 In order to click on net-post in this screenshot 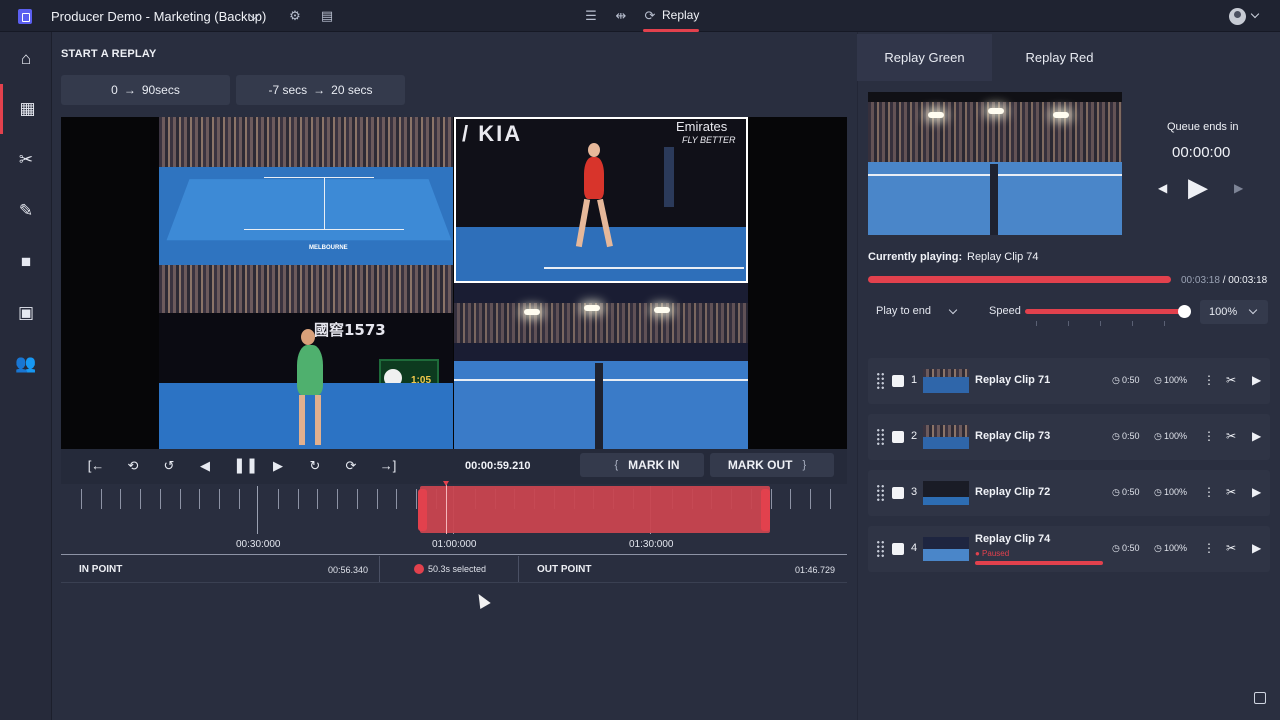, I will do `click(599, 406)`.